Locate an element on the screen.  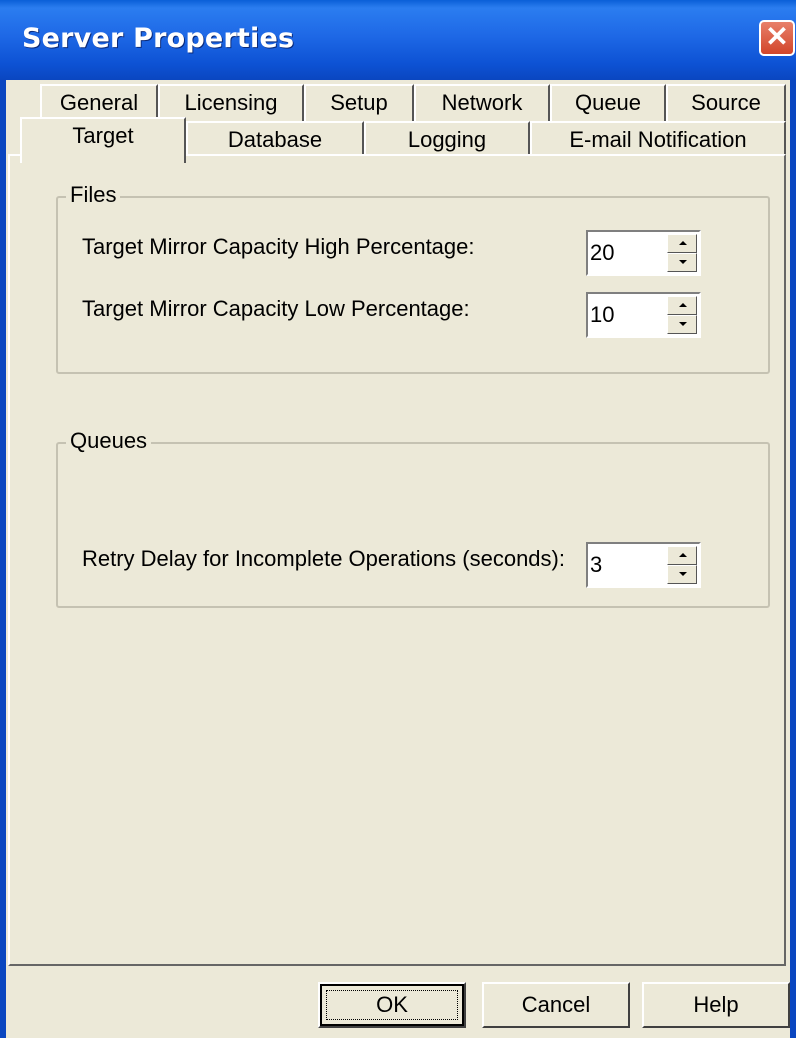
title-bar: Server Properties ✕ is located at coordinates (398, 40).